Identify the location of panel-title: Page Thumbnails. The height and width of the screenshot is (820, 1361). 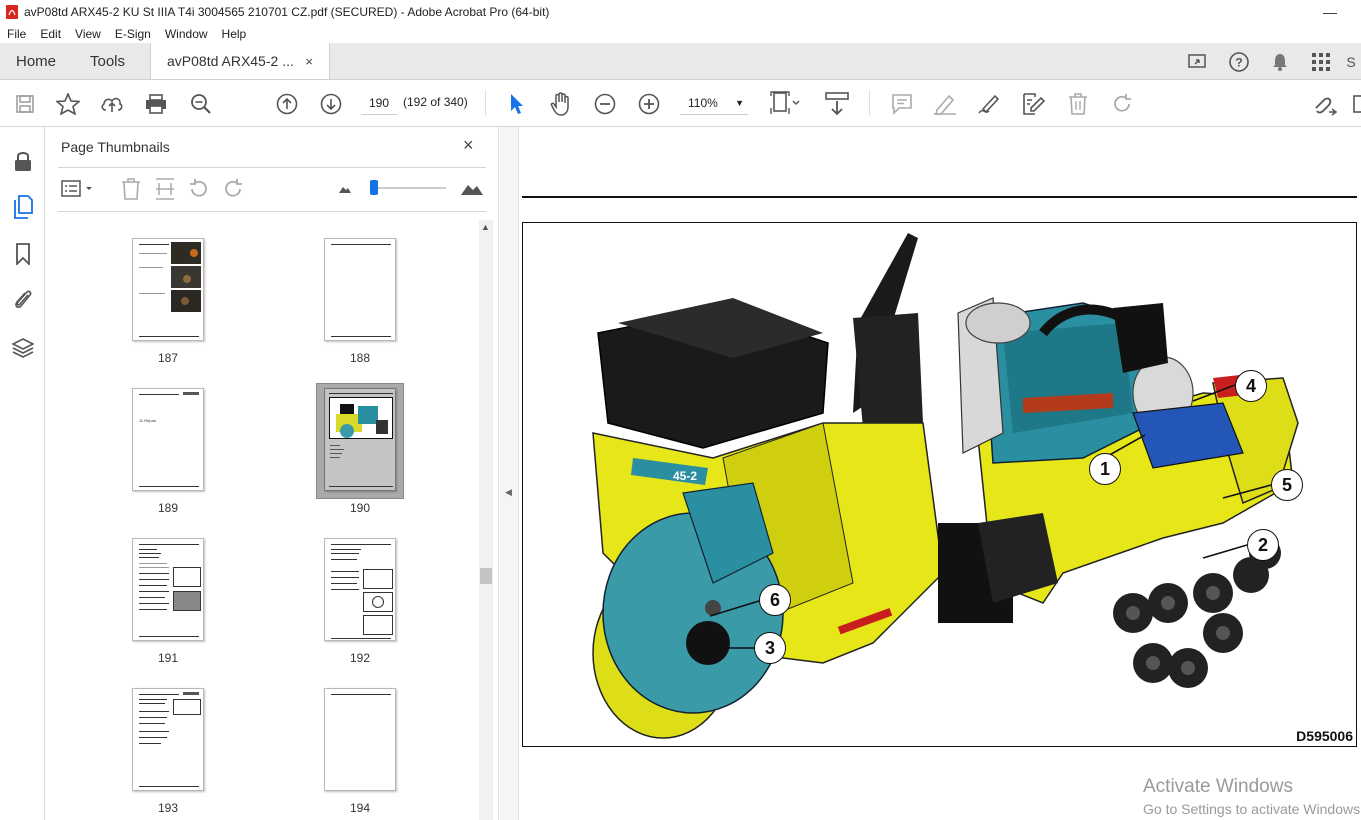
(115, 147).